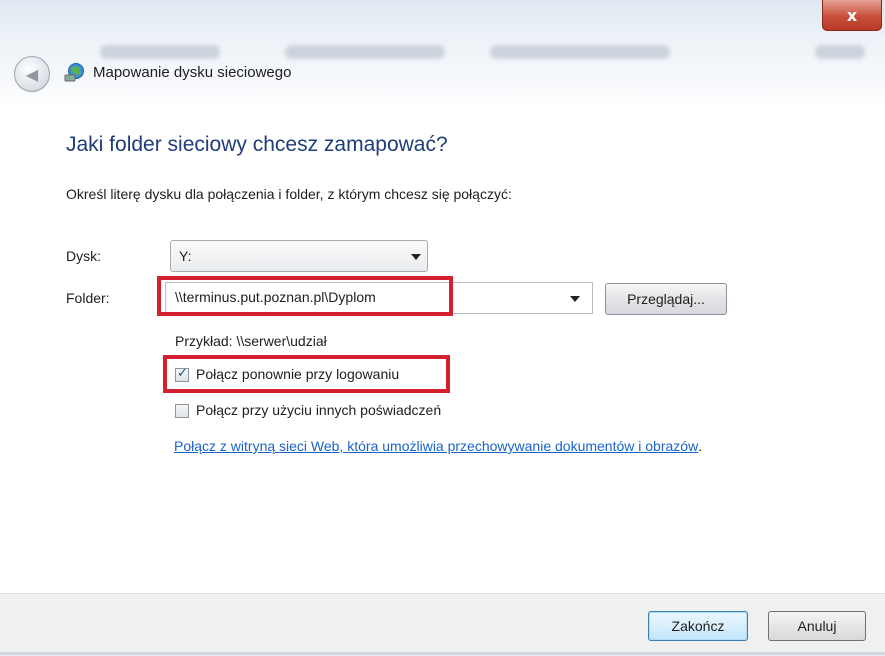  What do you see at coordinates (305, 296) in the screenshot?
I see `folder-highlight-box` at bounding box center [305, 296].